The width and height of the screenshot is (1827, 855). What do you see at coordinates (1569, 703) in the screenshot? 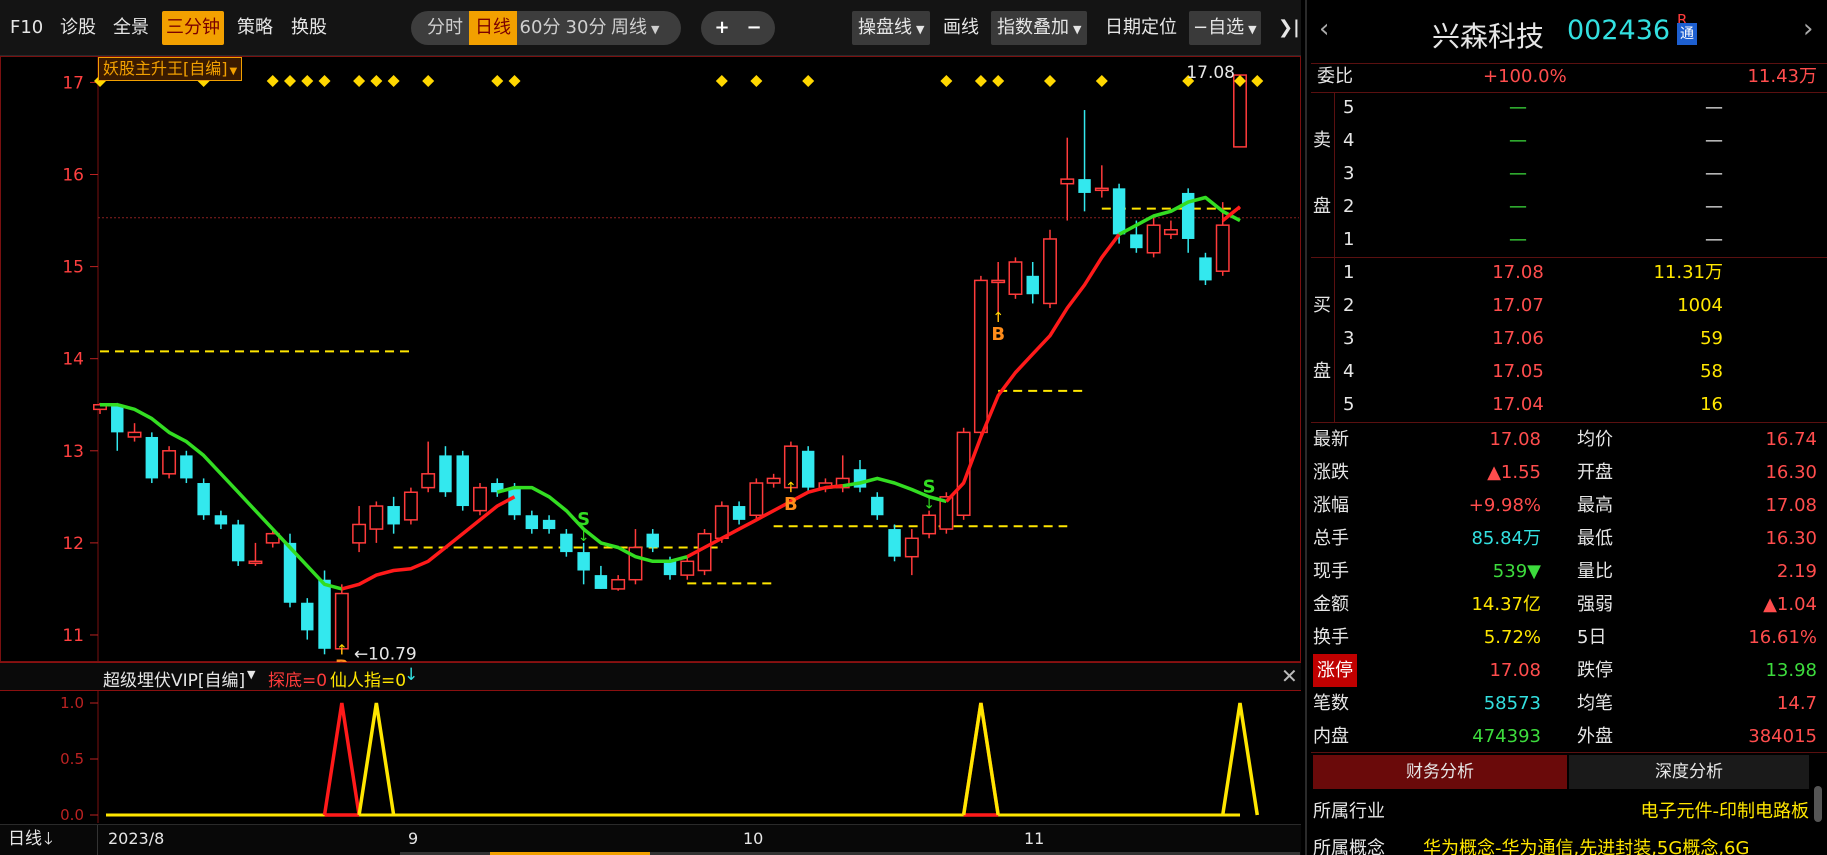
I see `stat-row: 笔数 58573 均笔 14.7` at bounding box center [1569, 703].